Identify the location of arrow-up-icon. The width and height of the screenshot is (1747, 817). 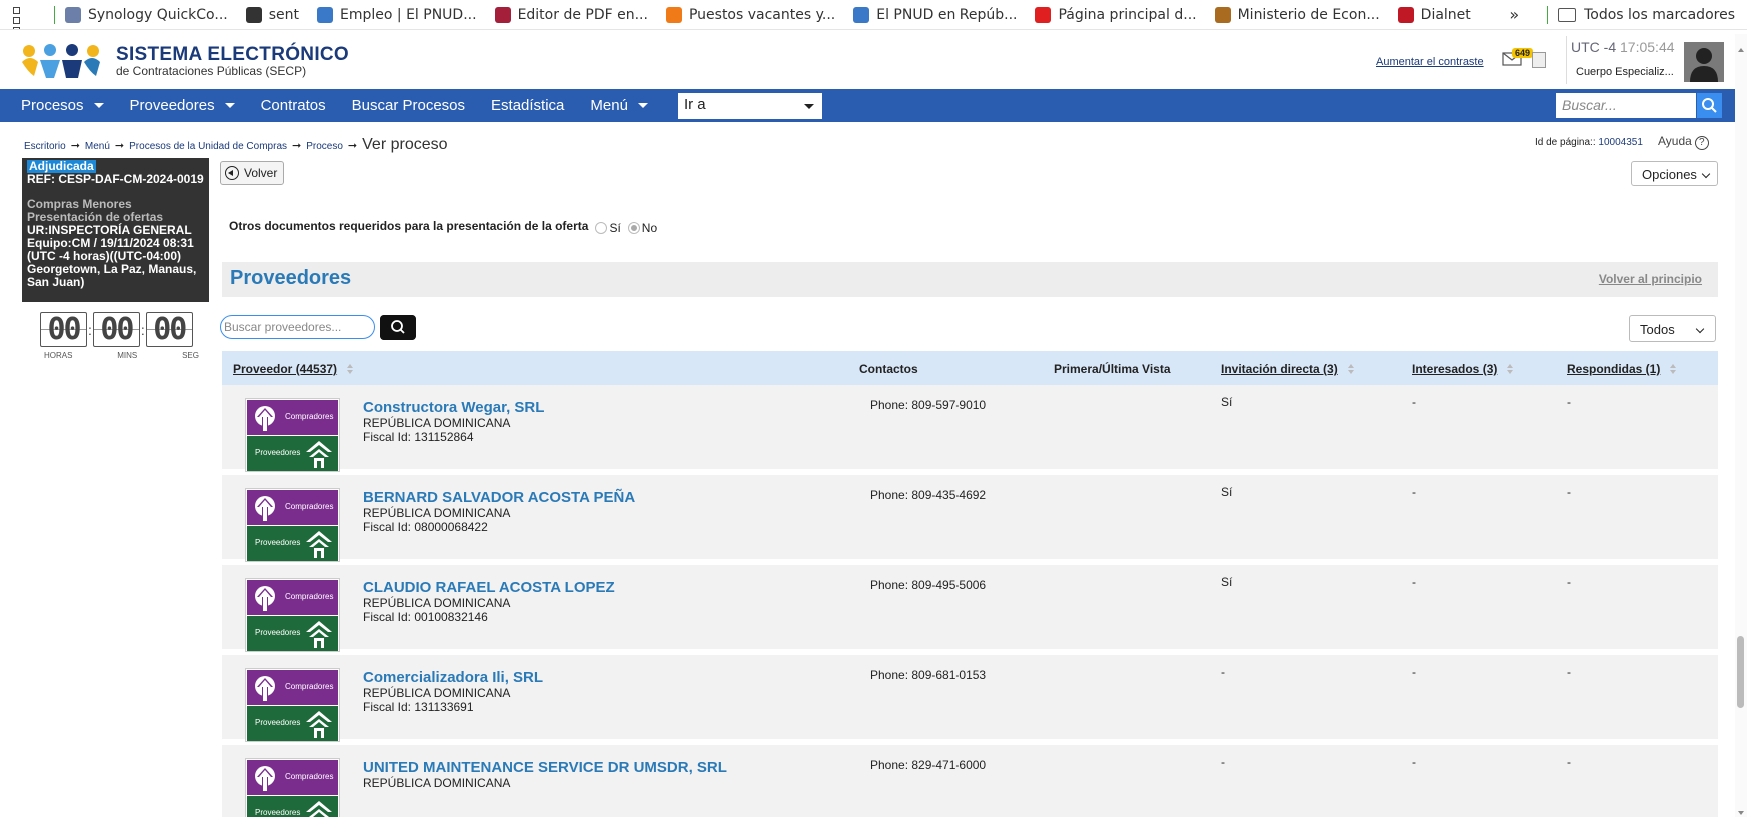
(265, 598).